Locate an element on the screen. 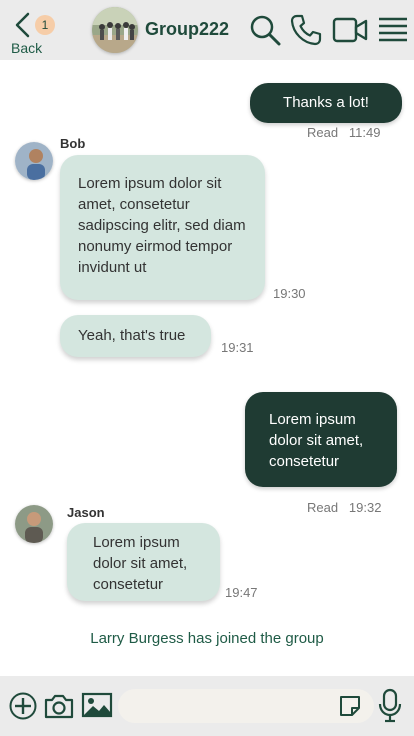  microphone-icon is located at coordinates (390, 706).